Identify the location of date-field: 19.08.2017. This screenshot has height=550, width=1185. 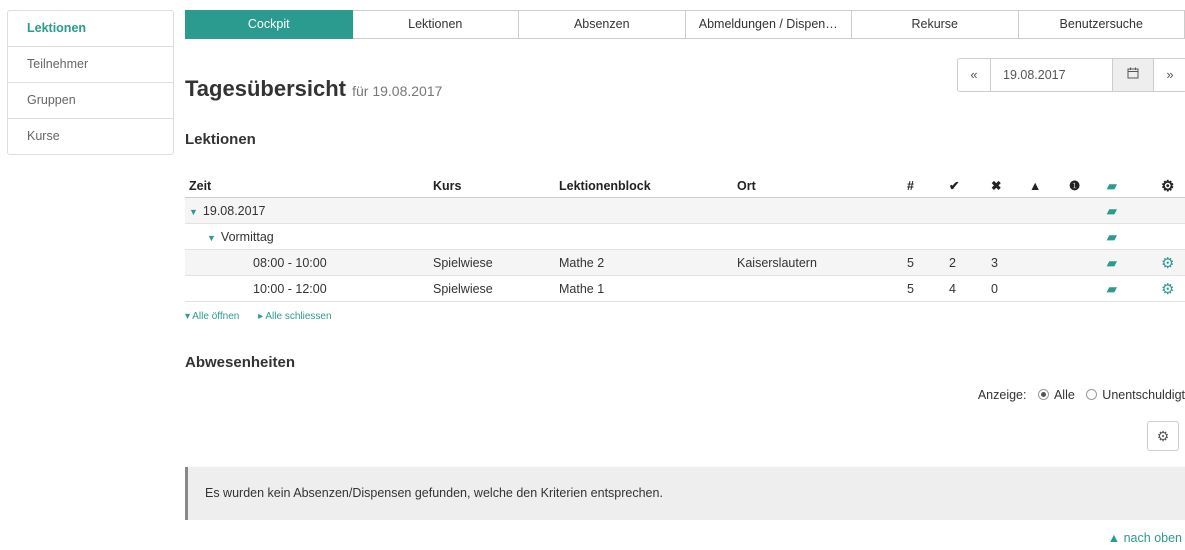
(1051, 75).